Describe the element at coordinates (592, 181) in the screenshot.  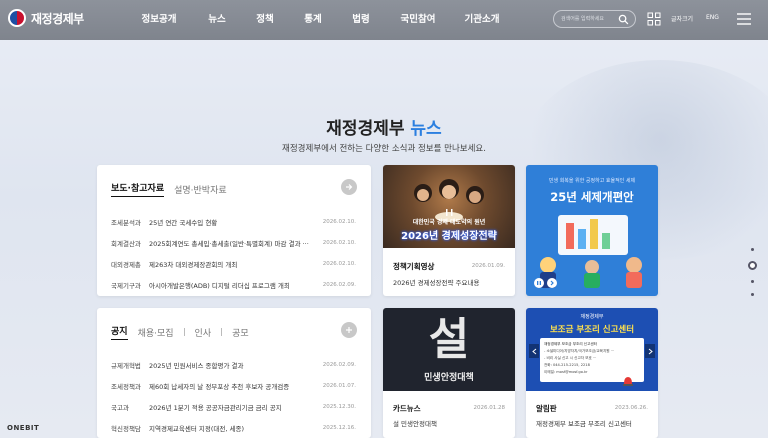
I see `banner-top-text: 민생 회복을 위한 공정하고 효율적인 세제` at that location.